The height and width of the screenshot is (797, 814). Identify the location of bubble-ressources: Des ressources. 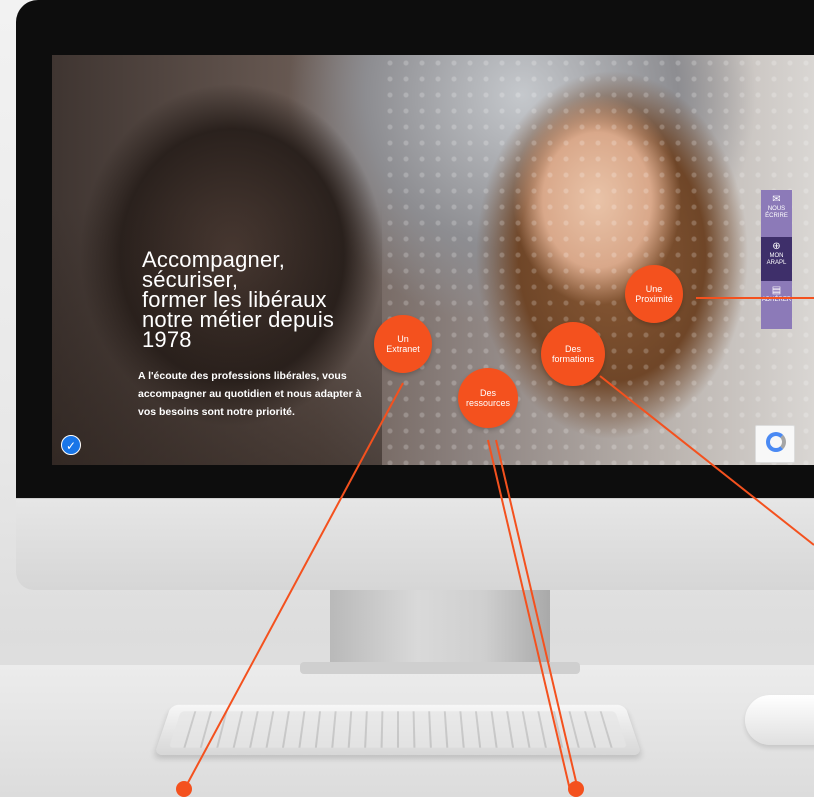
(488, 398).